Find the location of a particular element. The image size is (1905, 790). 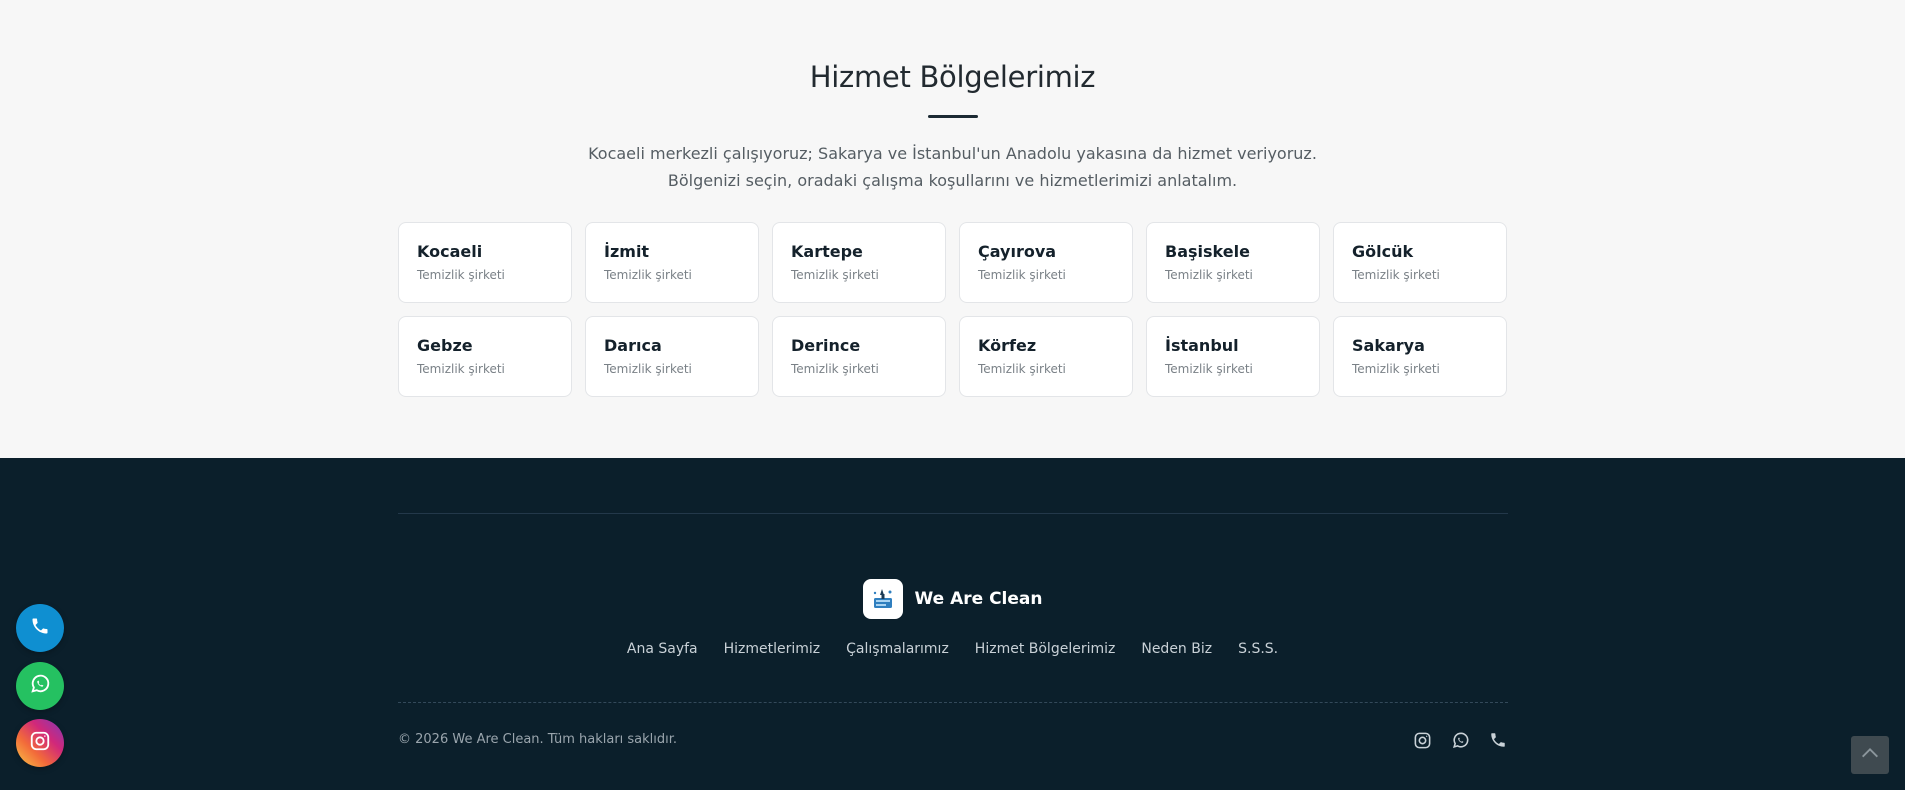

region-card-kartepe: Kartepe Temizlik şirketi is located at coordinates (859, 262).